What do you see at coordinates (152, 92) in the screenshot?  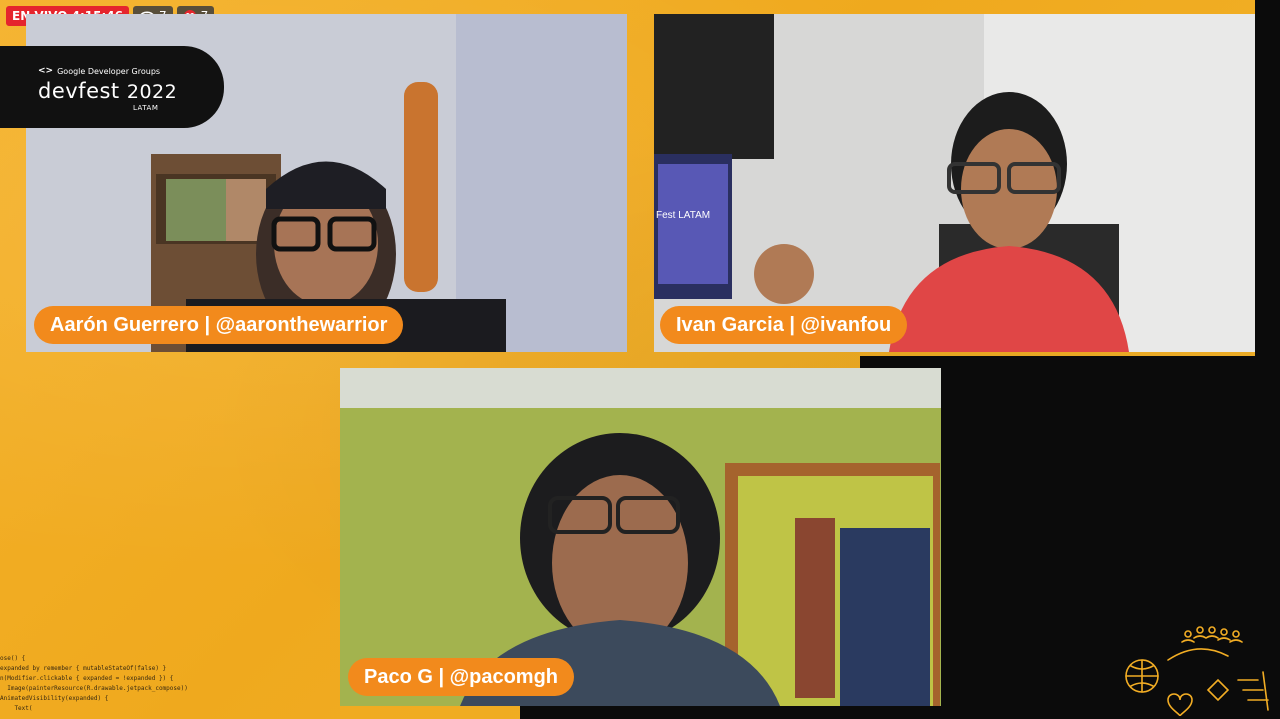 I see `brand-year: 2022` at bounding box center [152, 92].